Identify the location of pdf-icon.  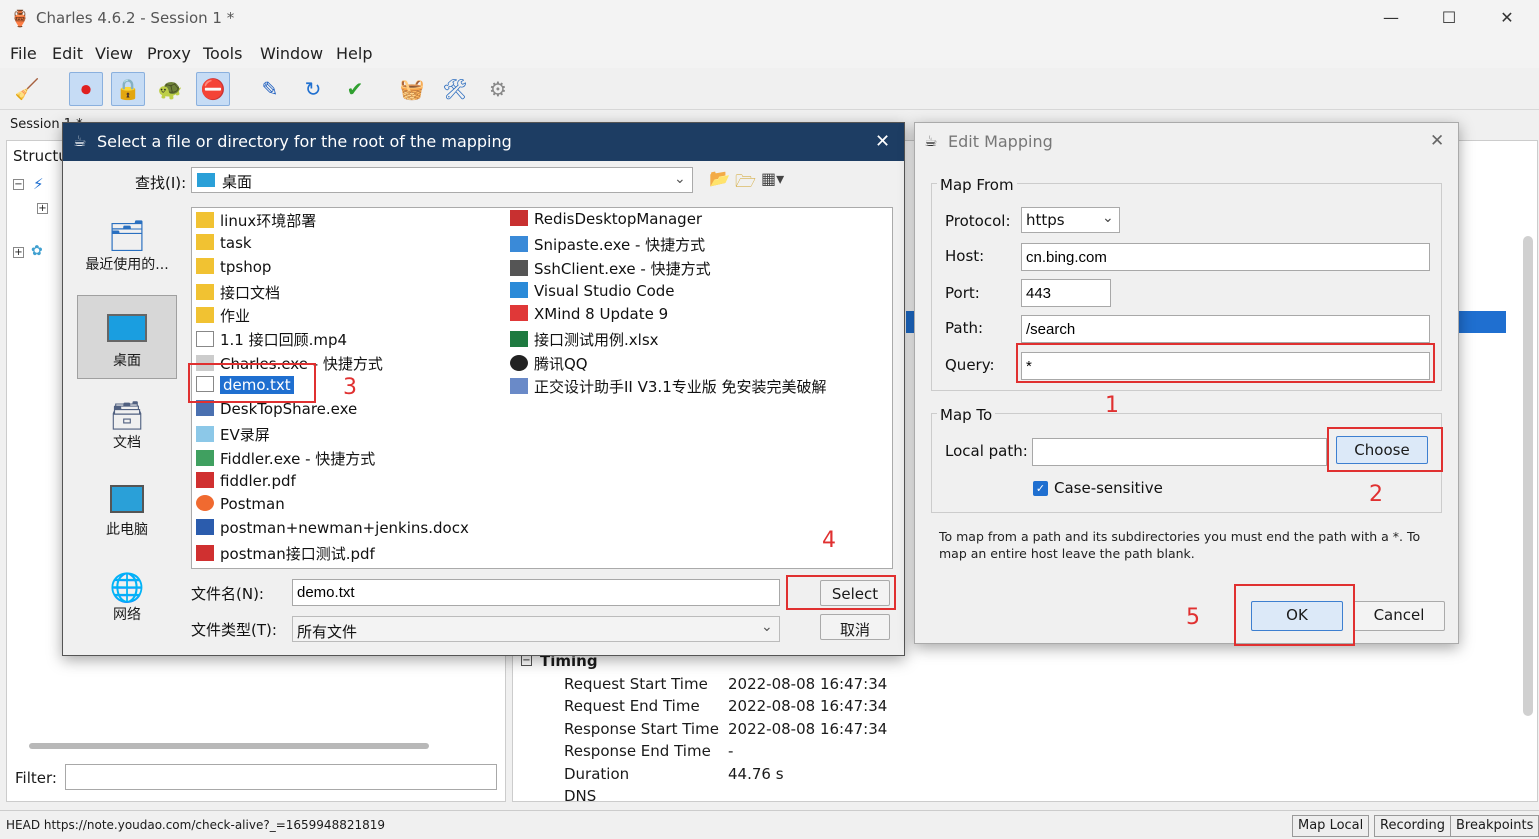
(205, 553).